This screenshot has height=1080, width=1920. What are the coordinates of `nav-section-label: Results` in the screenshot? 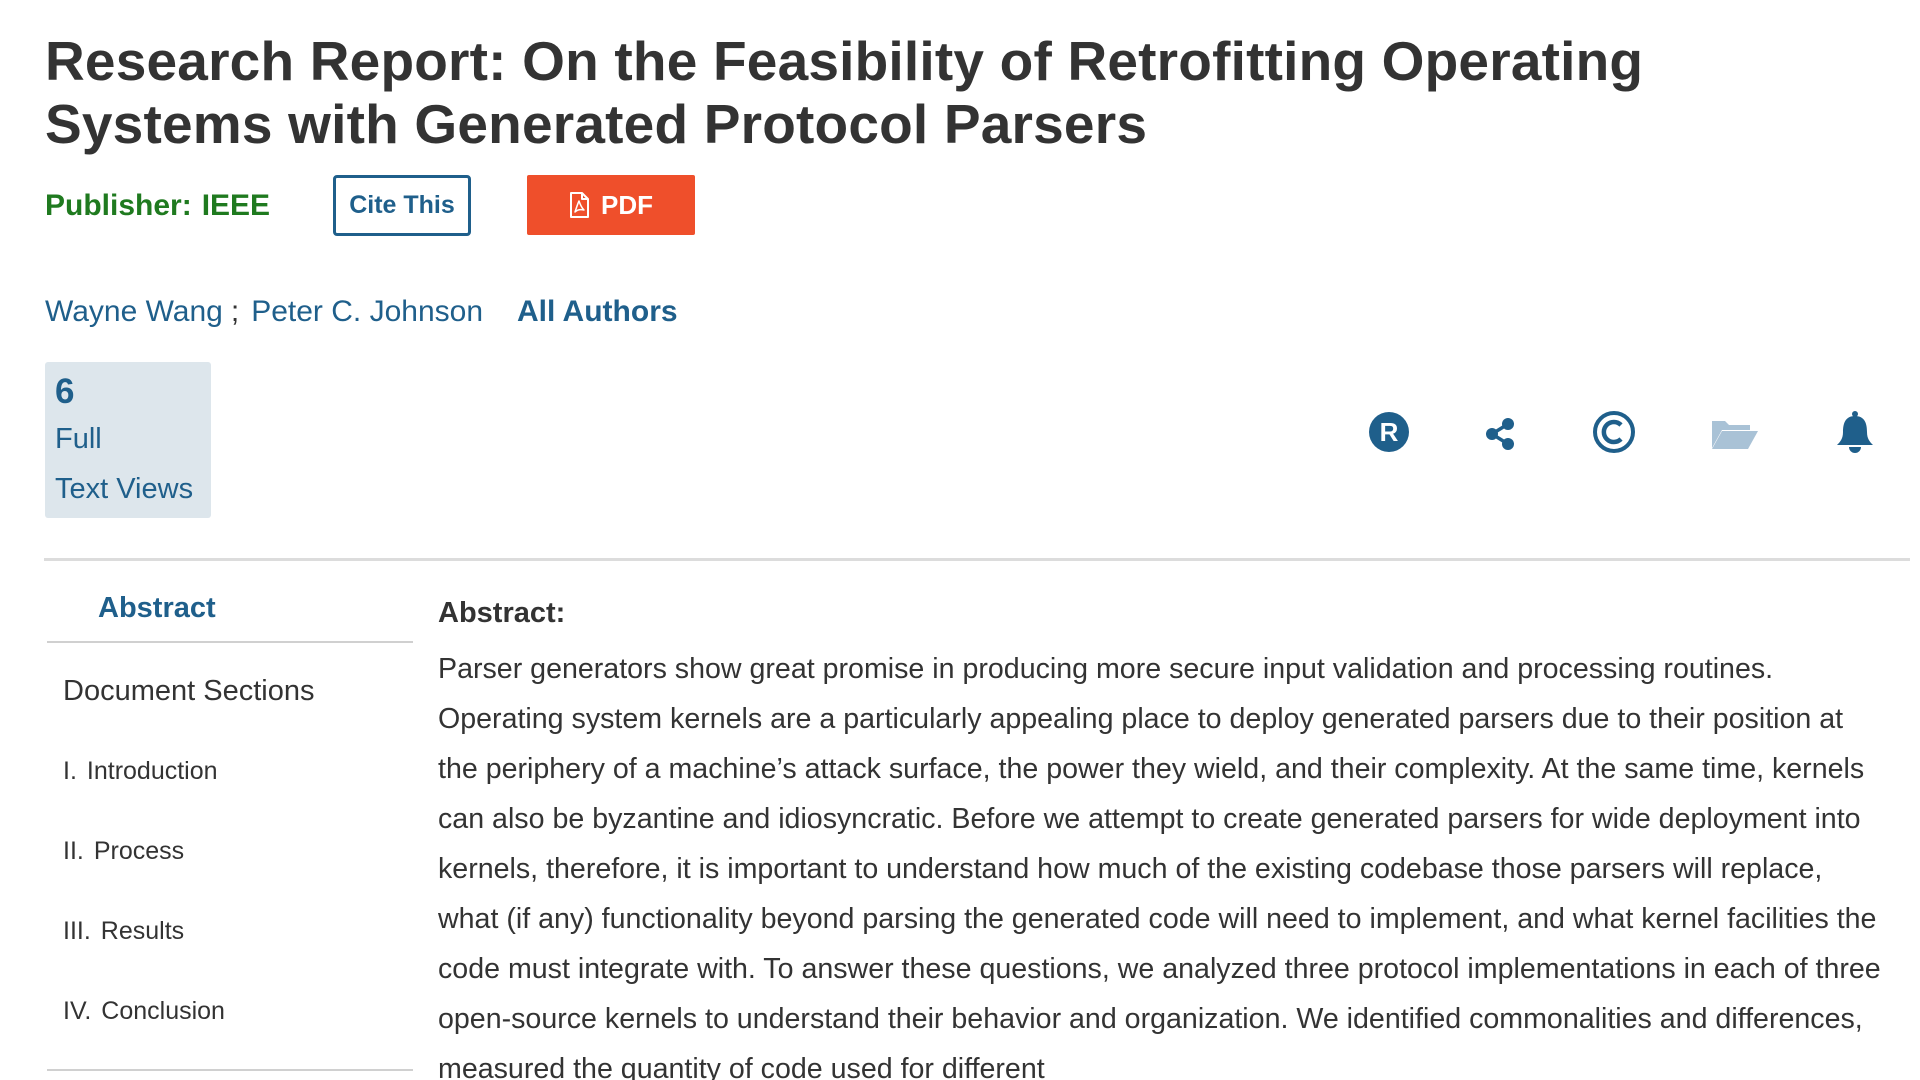 It's located at (142, 931).